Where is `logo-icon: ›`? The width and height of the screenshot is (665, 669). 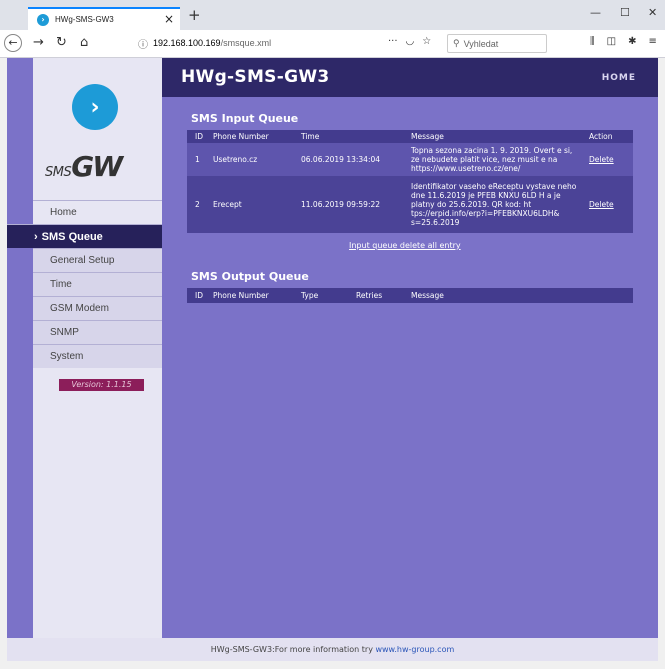
logo-icon: › is located at coordinates (95, 107).